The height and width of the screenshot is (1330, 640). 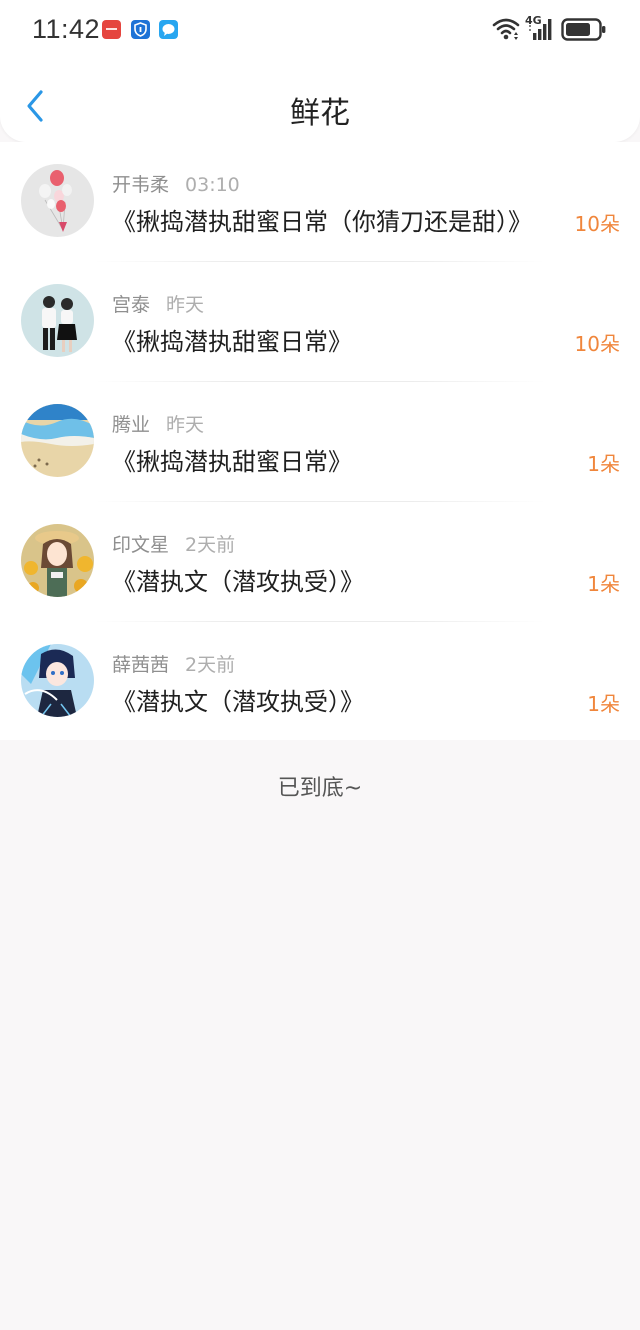 What do you see at coordinates (173, 543) in the screenshot?
I see `user-name-line: 印文星 2天前` at bounding box center [173, 543].